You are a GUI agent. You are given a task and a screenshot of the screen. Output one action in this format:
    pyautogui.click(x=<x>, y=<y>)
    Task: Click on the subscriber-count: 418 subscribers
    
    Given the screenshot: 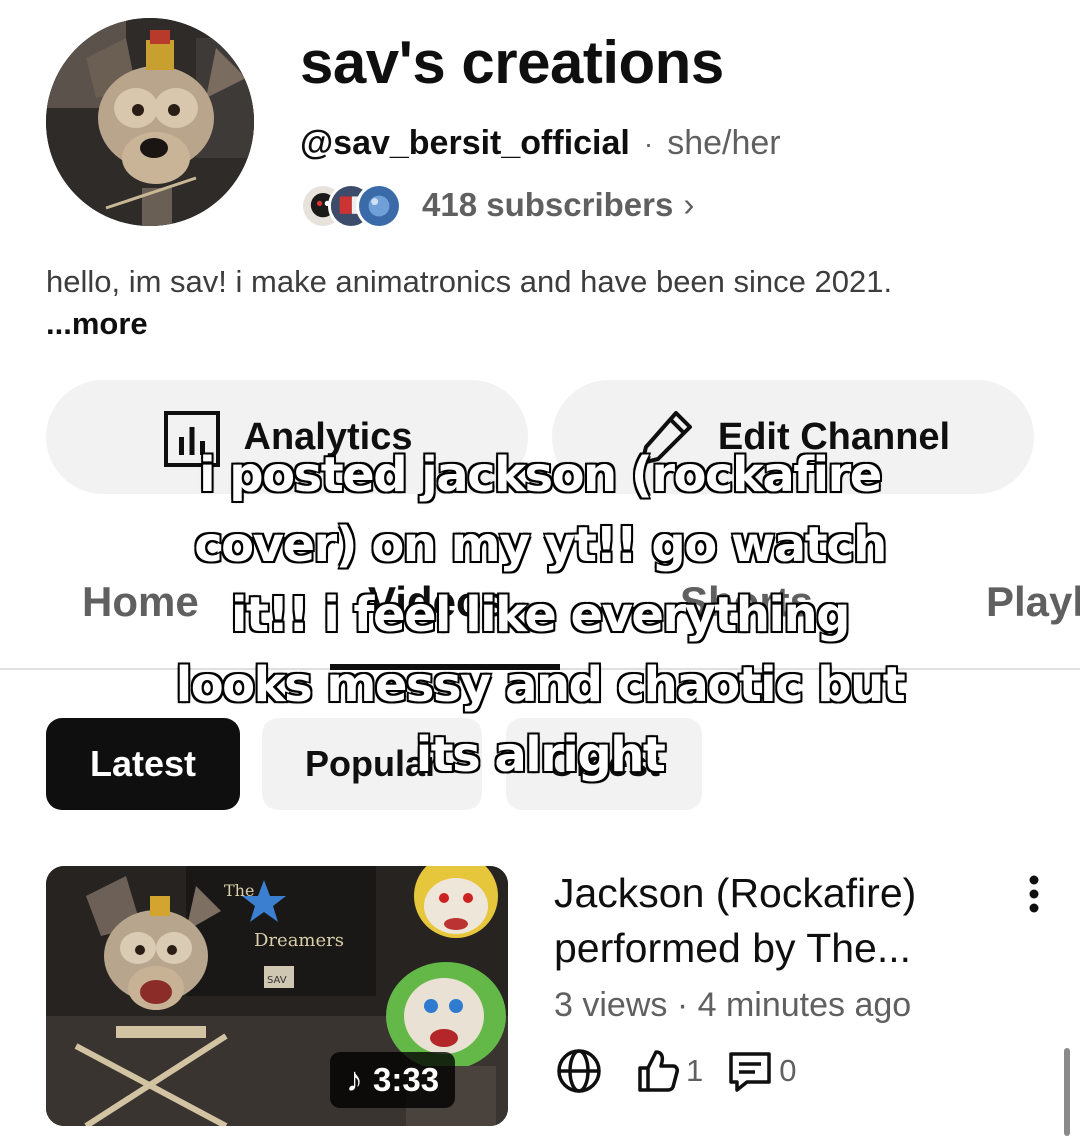 What is the action you would take?
    pyautogui.click(x=548, y=204)
    